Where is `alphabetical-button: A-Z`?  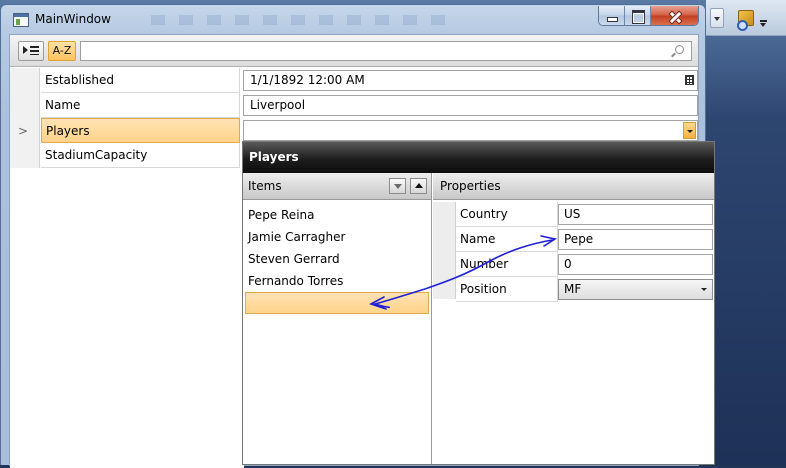
alphabetical-button: A-Z is located at coordinates (62, 51).